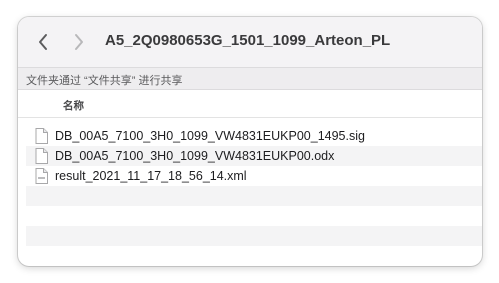 This screenshot has width=499, height=283. Describe the element at coordinates (41, 176) in the screenshot. I see `xml-document-icon` at that location.